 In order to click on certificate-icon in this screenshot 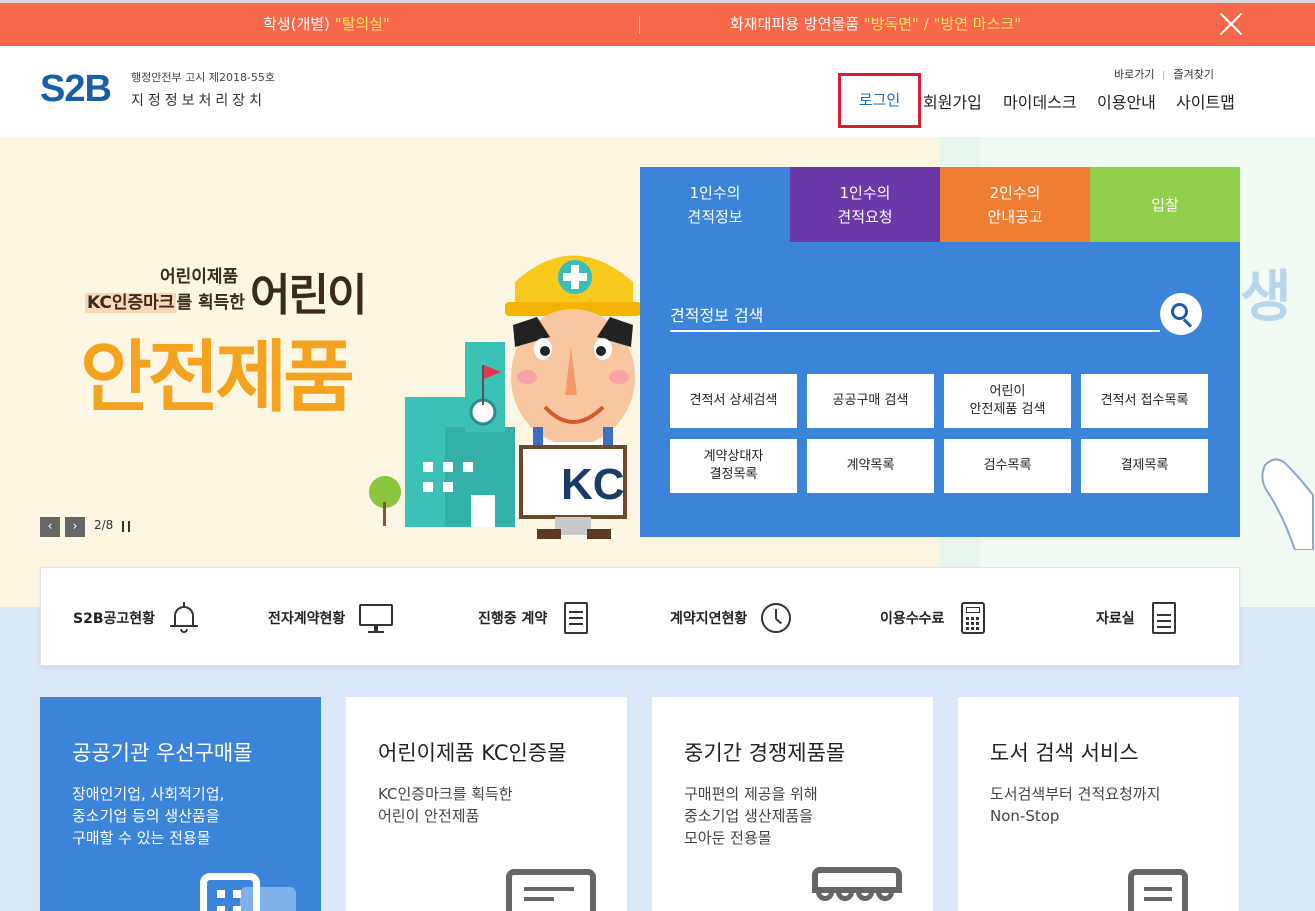, I will do `click(553, 888)`.